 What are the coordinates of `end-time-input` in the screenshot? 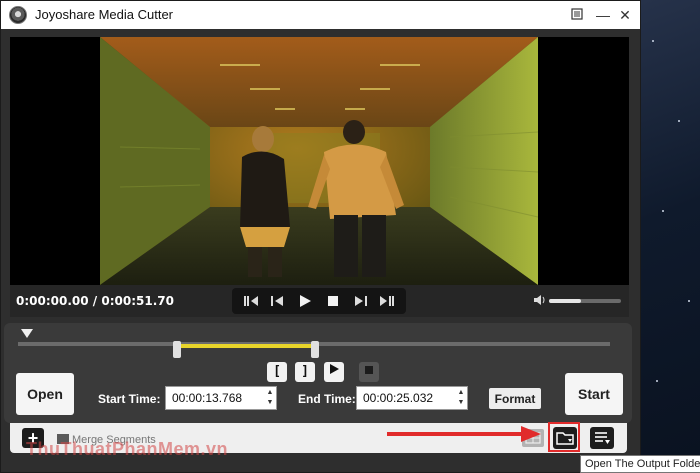 It's located at (407, 398).